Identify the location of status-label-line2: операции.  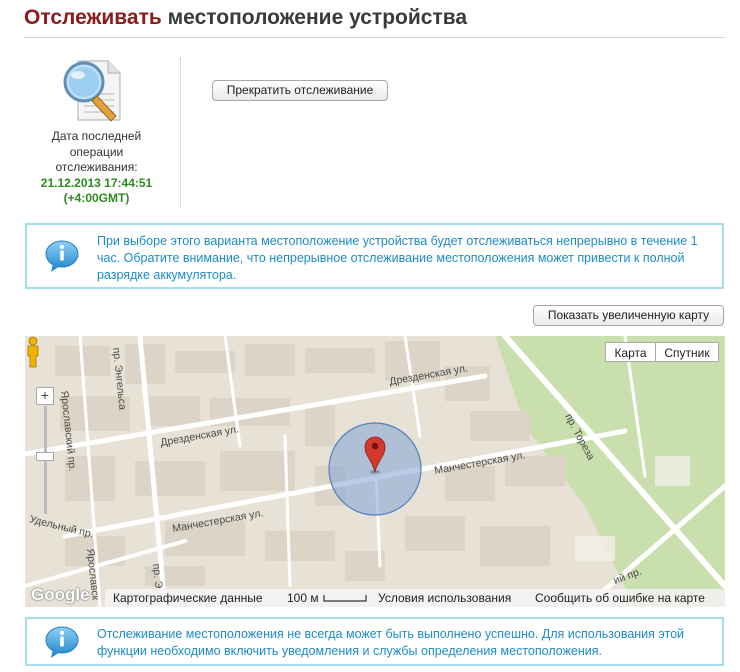
(96, 151).